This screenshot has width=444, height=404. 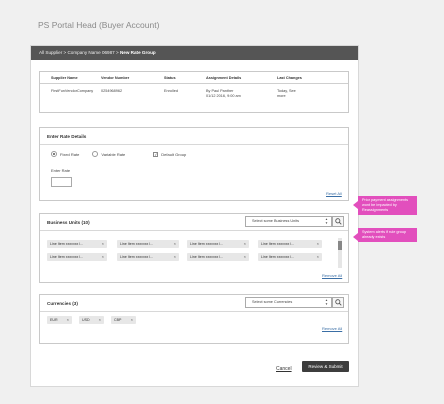 I want to click on assignment-details: By Paul Panther 01/12 2016, 9:00 am, so click(x=241, y=94).